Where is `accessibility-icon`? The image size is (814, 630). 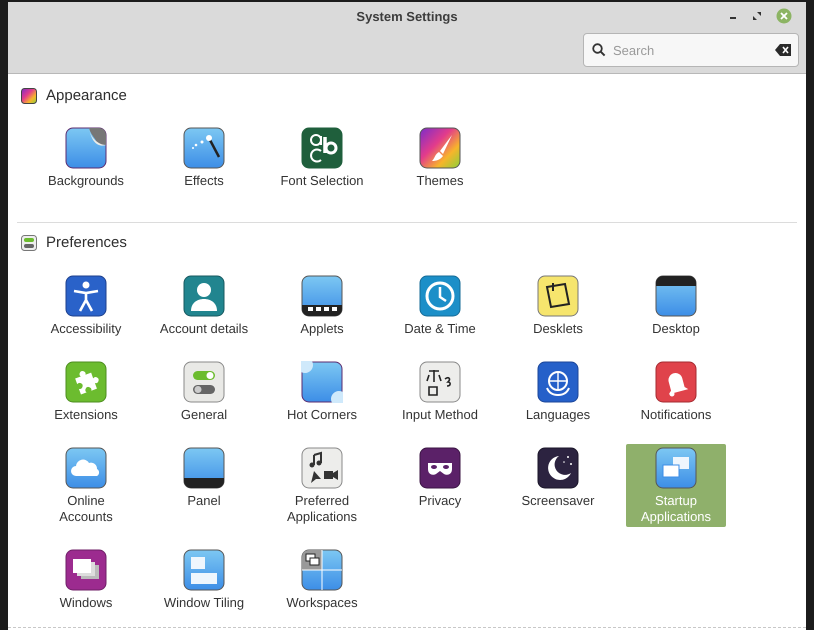
accessibility-icon is located at coordinates (86, 296).